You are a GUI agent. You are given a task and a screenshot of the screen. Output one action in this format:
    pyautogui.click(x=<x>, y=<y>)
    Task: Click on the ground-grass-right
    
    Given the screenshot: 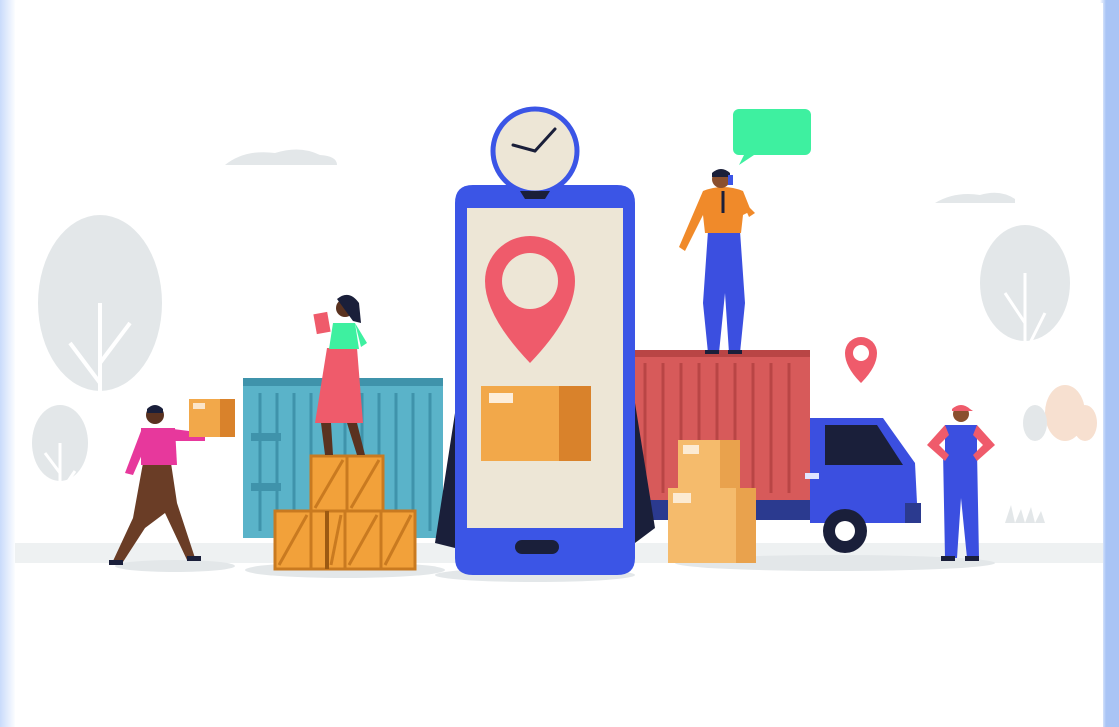 What is the action you would take?
    pyautogui.click(x=1025, y=514)
    